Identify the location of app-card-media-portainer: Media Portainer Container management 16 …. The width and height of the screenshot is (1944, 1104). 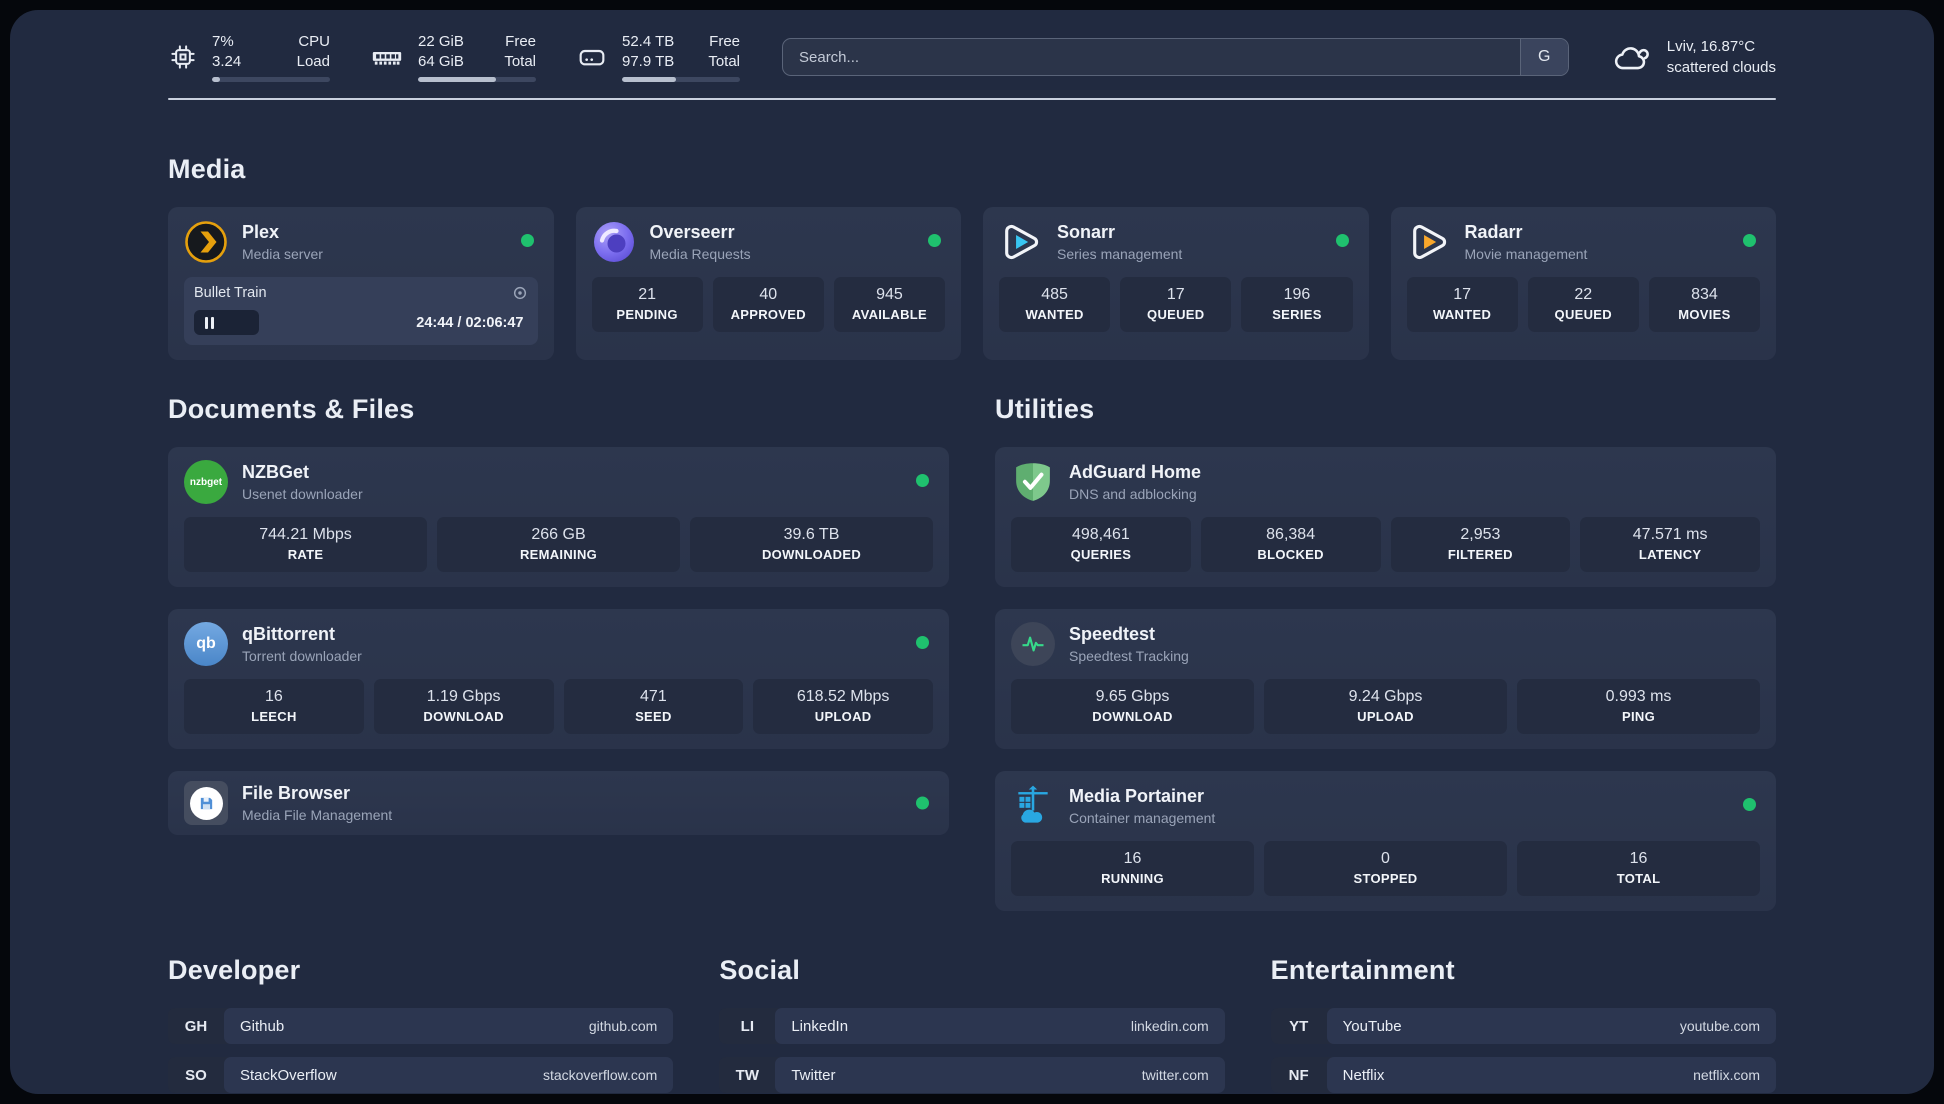
(1385, 841).